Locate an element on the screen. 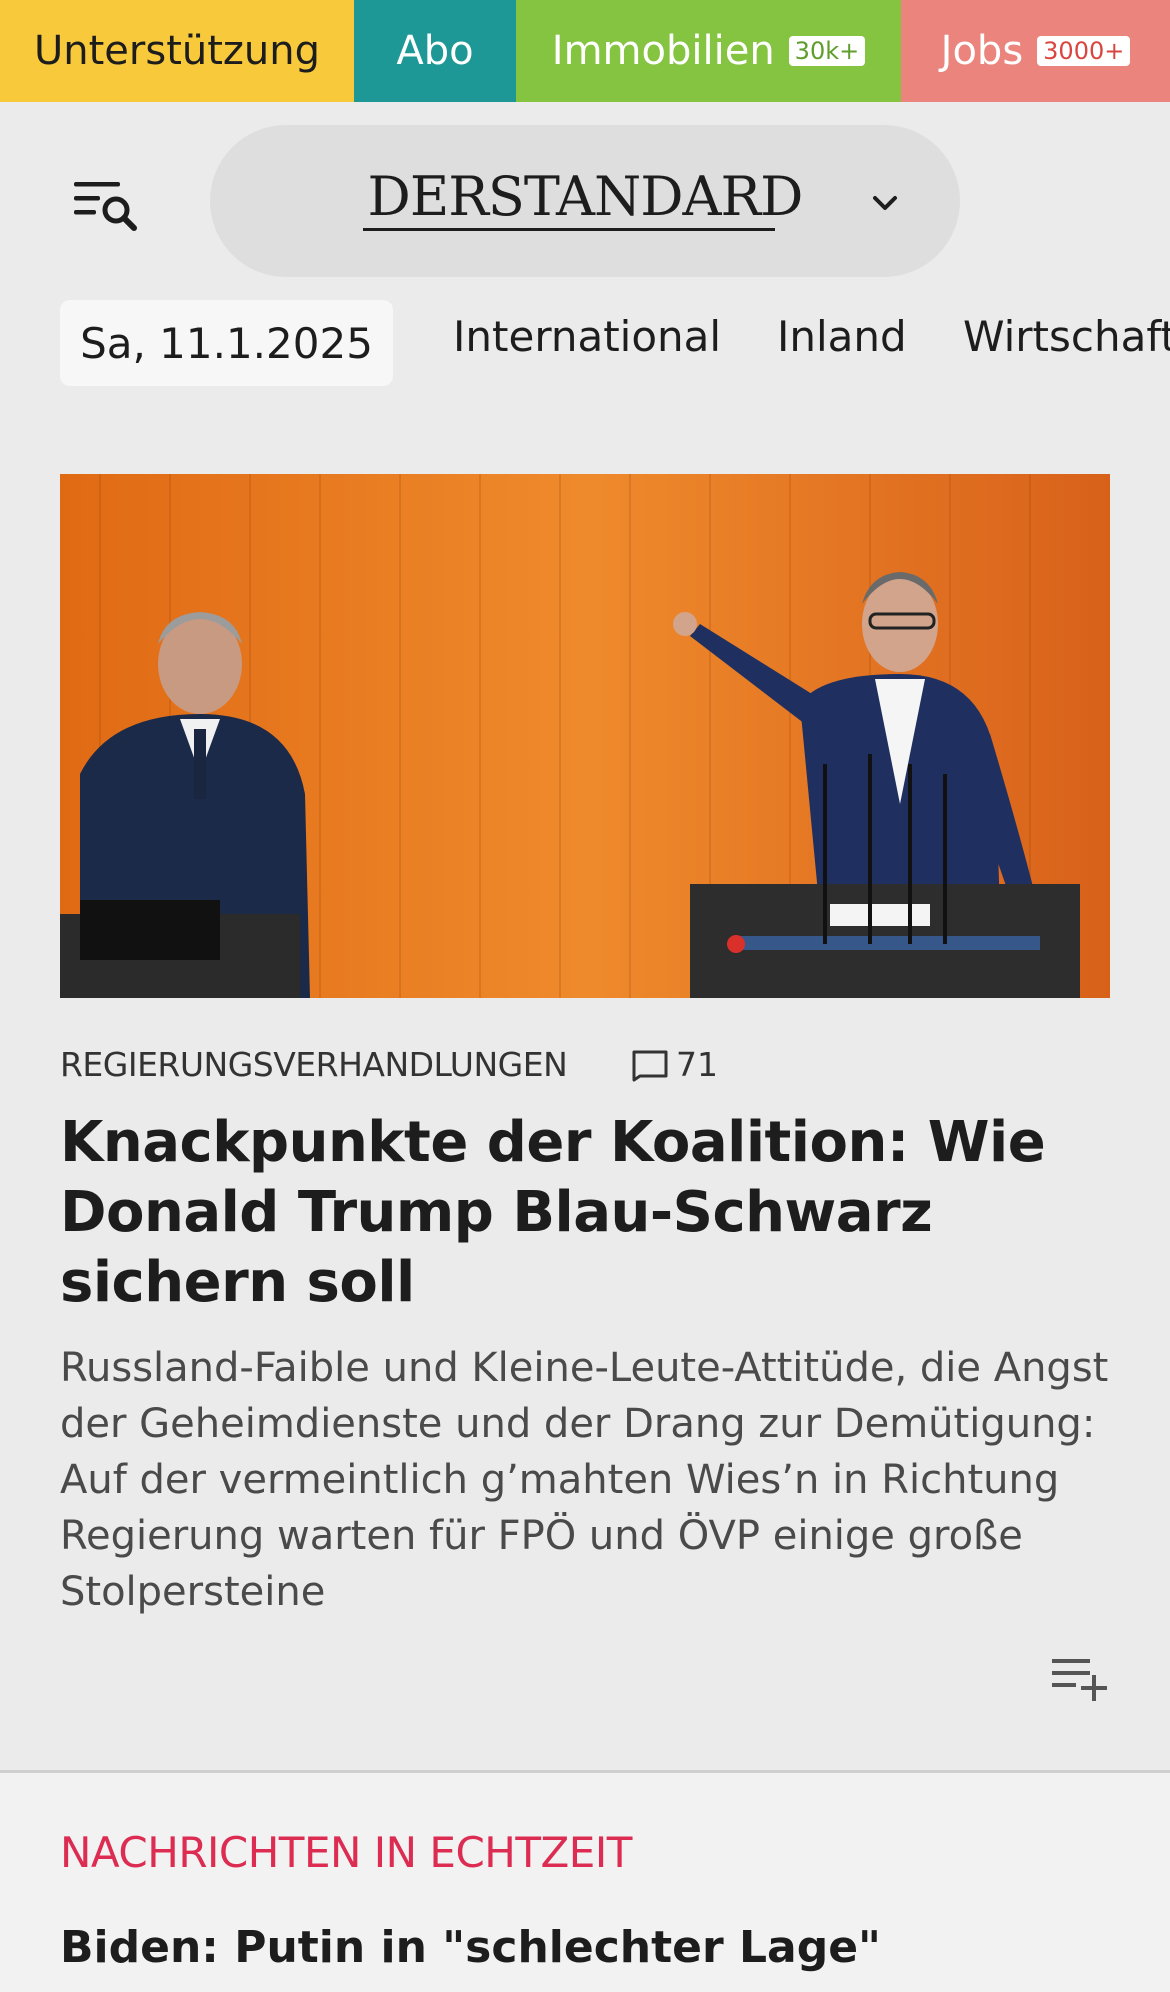  logo-pill: DERSTANDARD is located at coordinates (585, 201).